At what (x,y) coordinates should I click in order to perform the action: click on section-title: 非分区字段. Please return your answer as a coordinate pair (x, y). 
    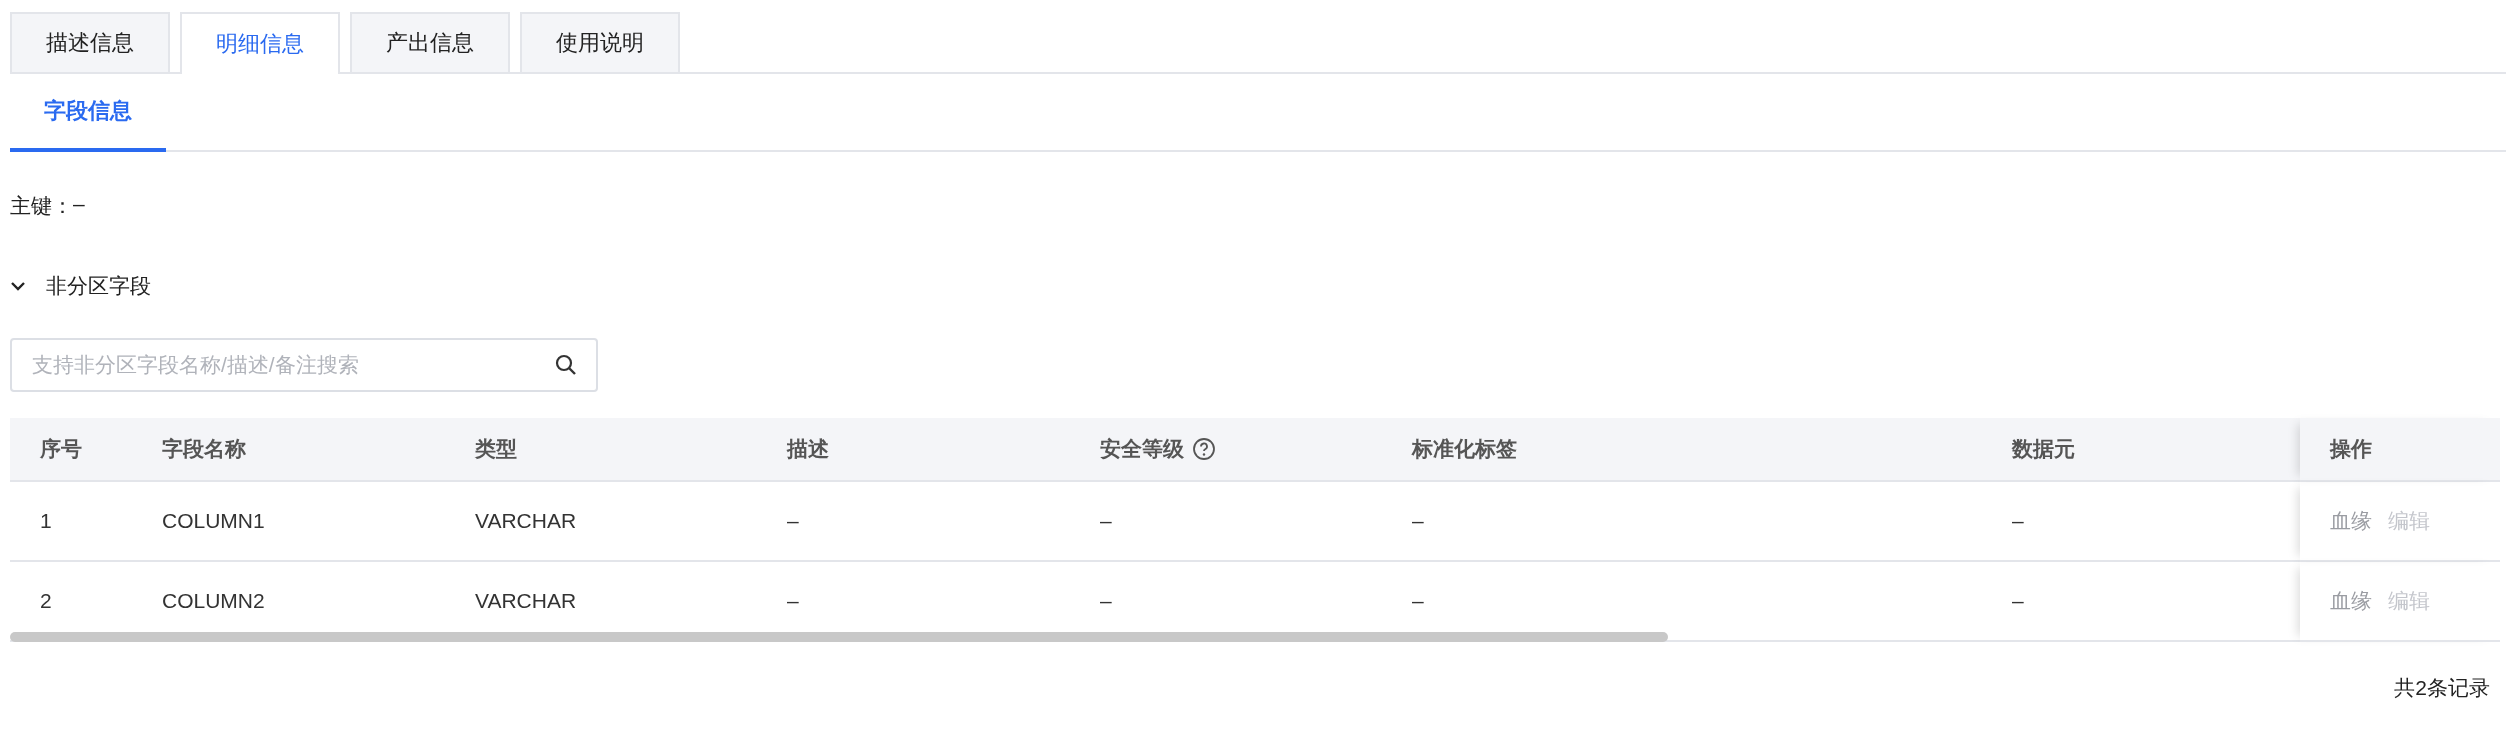
    Looking at the image, I should click on (98, 286).